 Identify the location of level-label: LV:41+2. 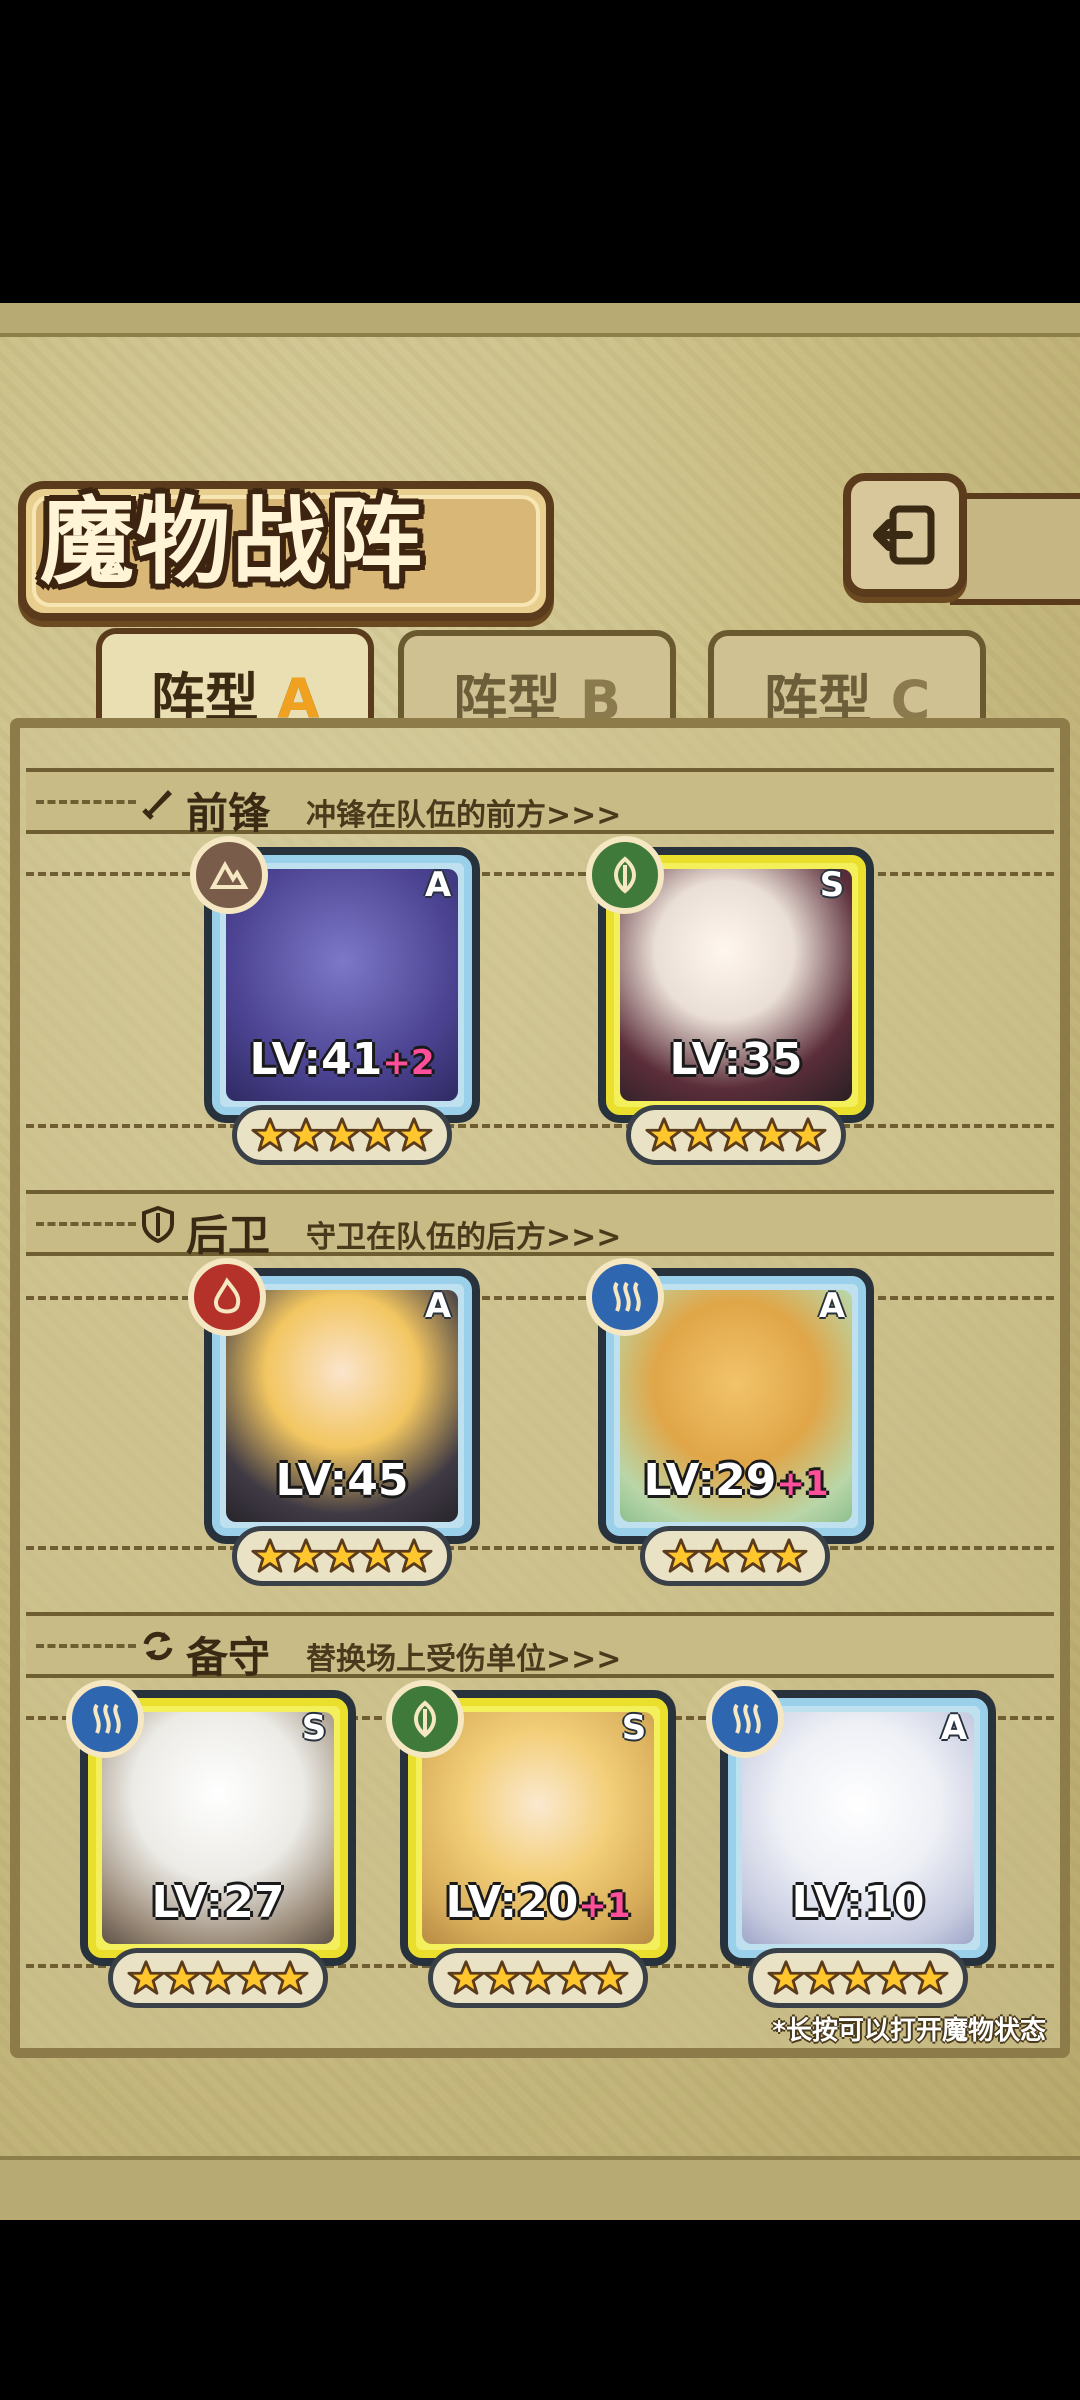
(342, 1059).